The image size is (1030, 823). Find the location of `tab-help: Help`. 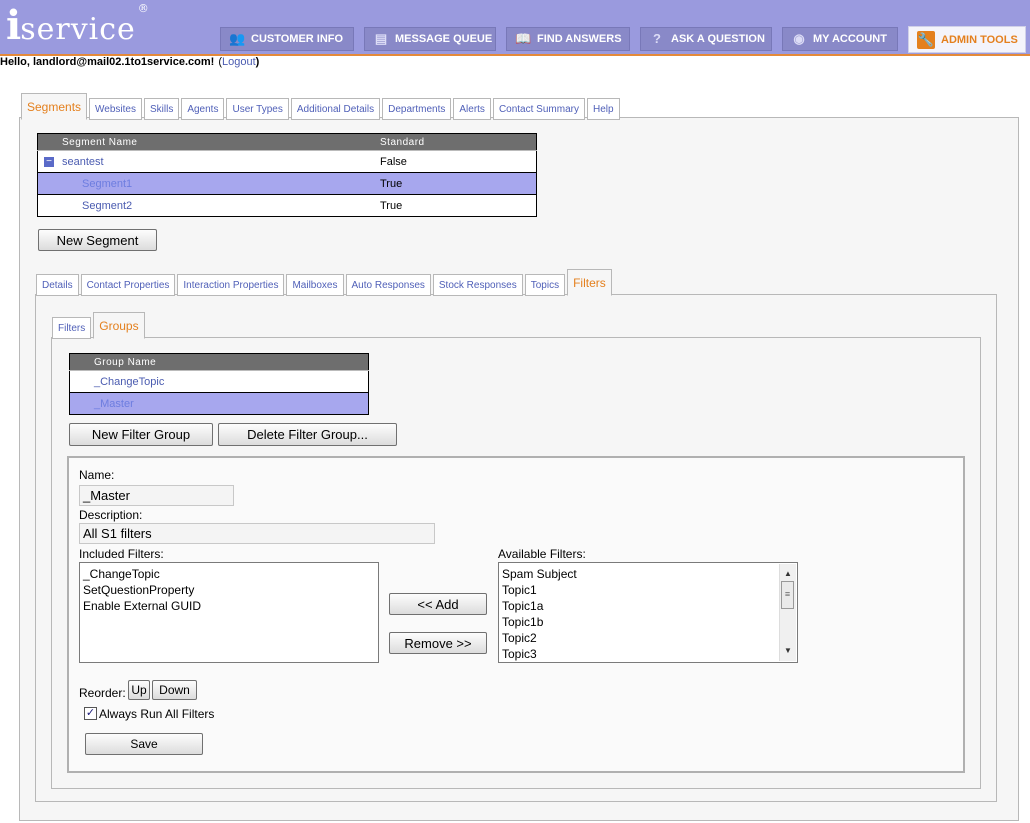

tab-help: Help is located at coordinates (603, 109).